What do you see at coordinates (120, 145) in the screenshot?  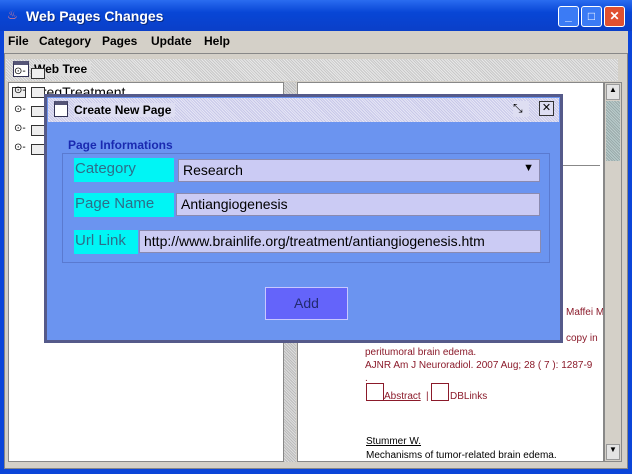 I see `section-title: Page Informations` at bounding box center [120, 145].